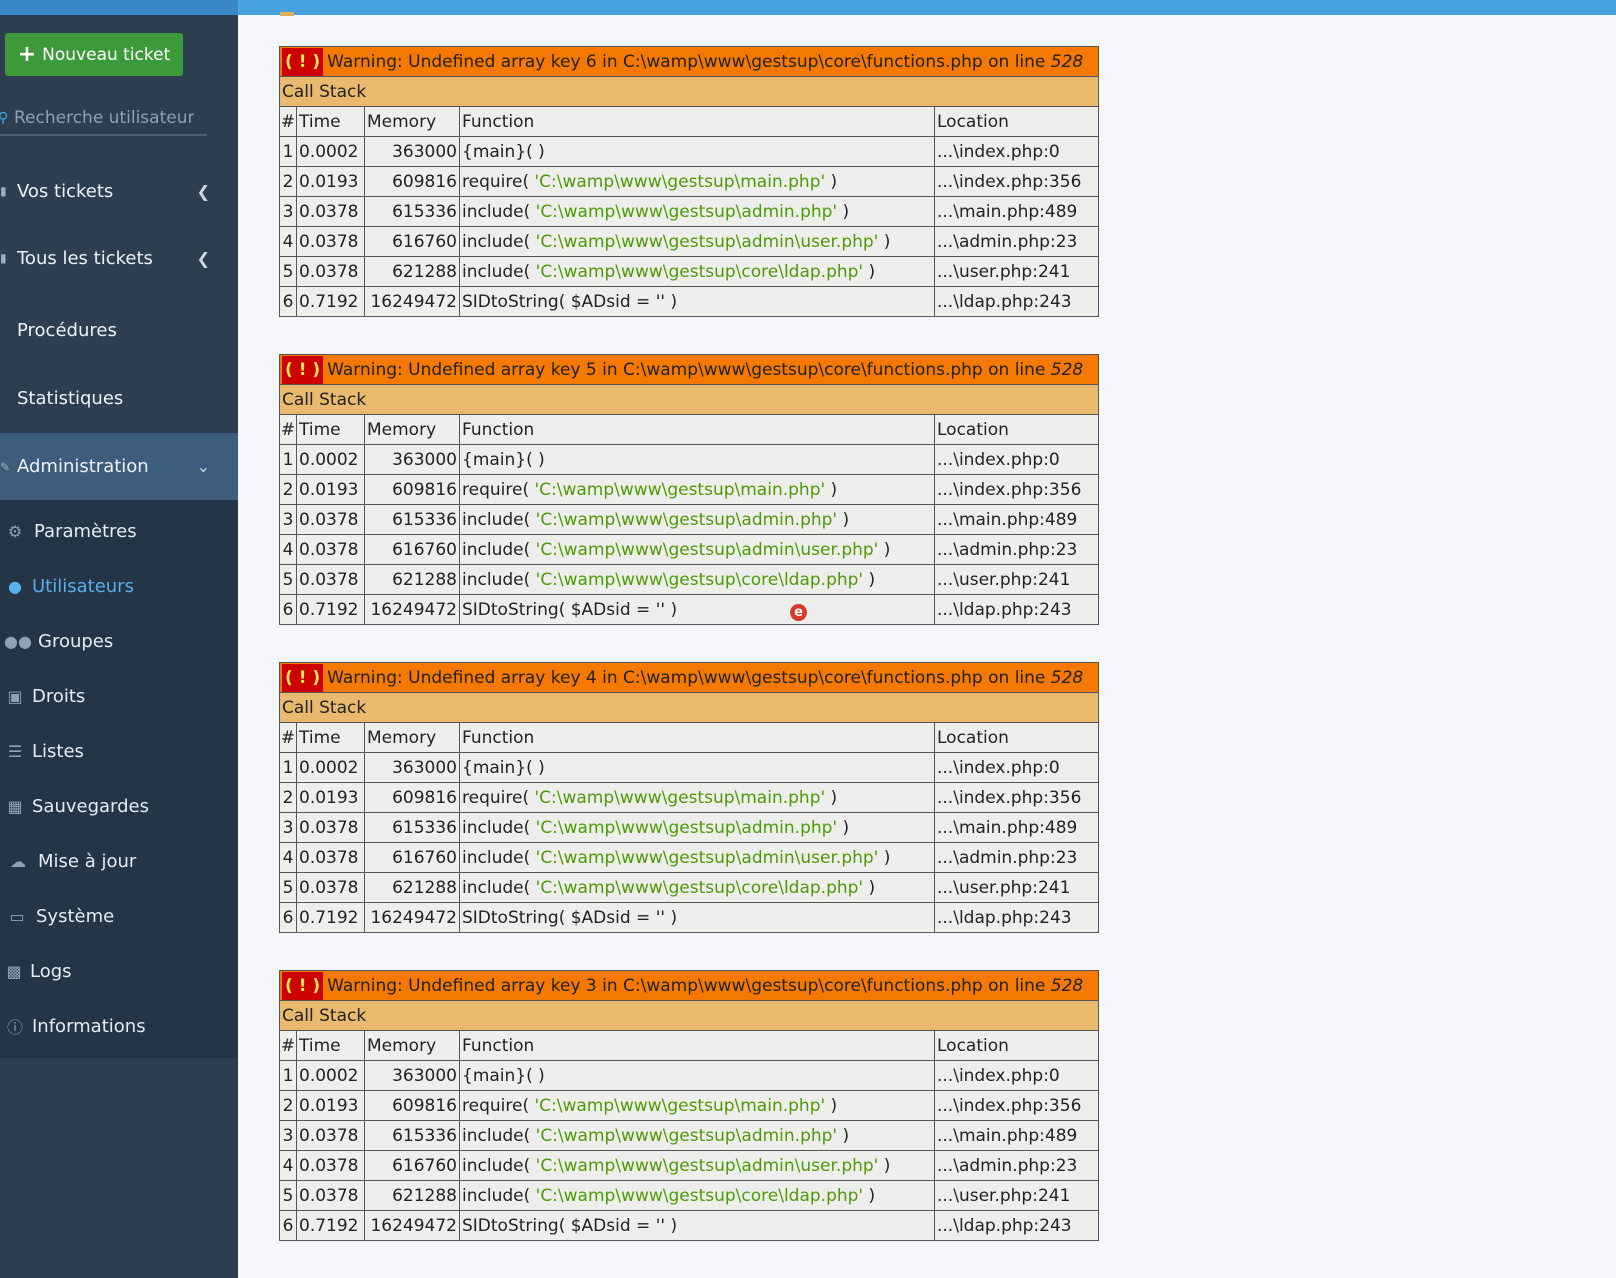  I want to click on admin-item-parametres: ⚙ Paramètres, so click(119, 531).